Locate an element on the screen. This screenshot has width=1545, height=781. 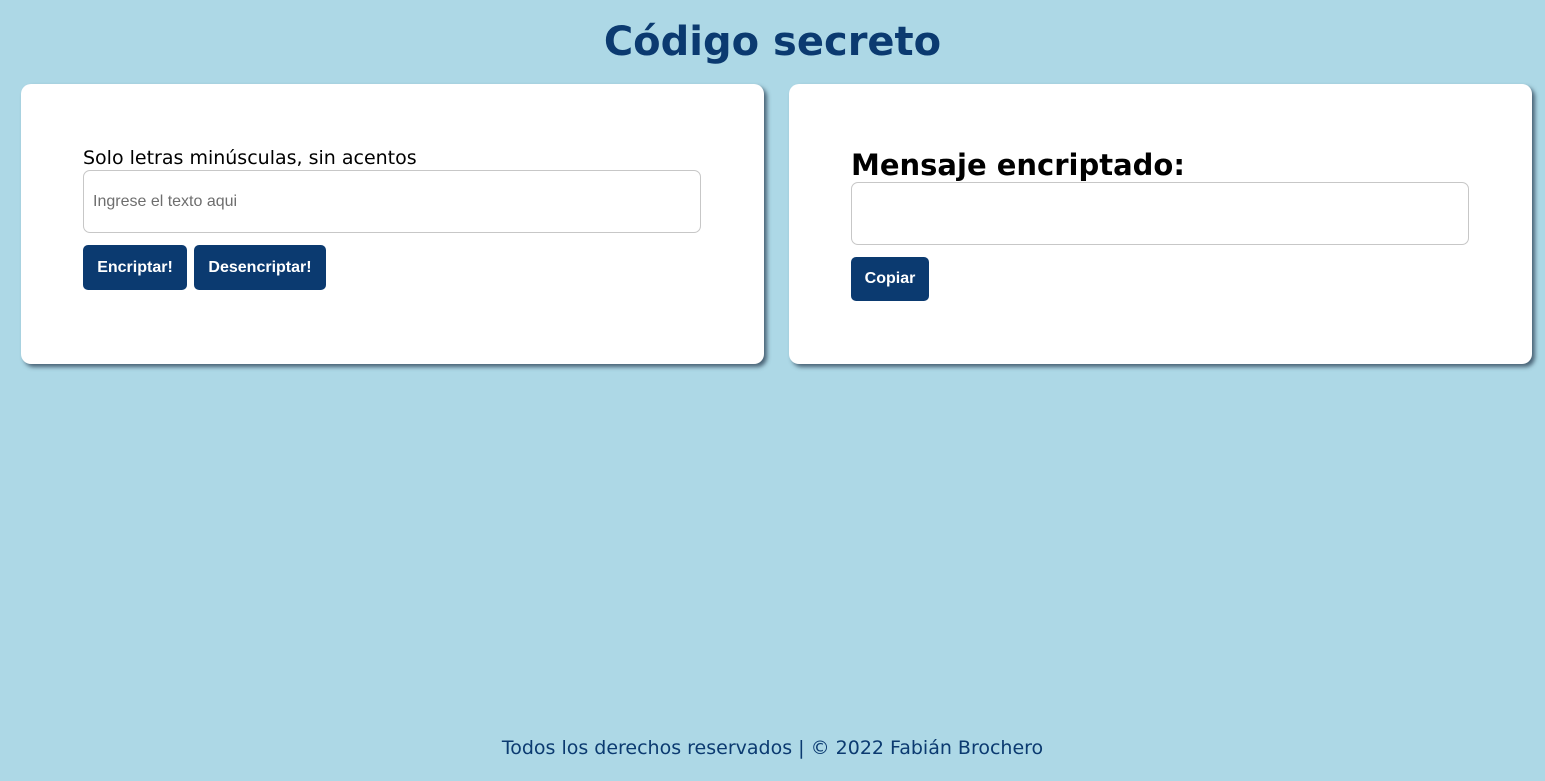
instruction-label: Solo letras minúsculas, sin acentos is located at coordinates (250, 158).